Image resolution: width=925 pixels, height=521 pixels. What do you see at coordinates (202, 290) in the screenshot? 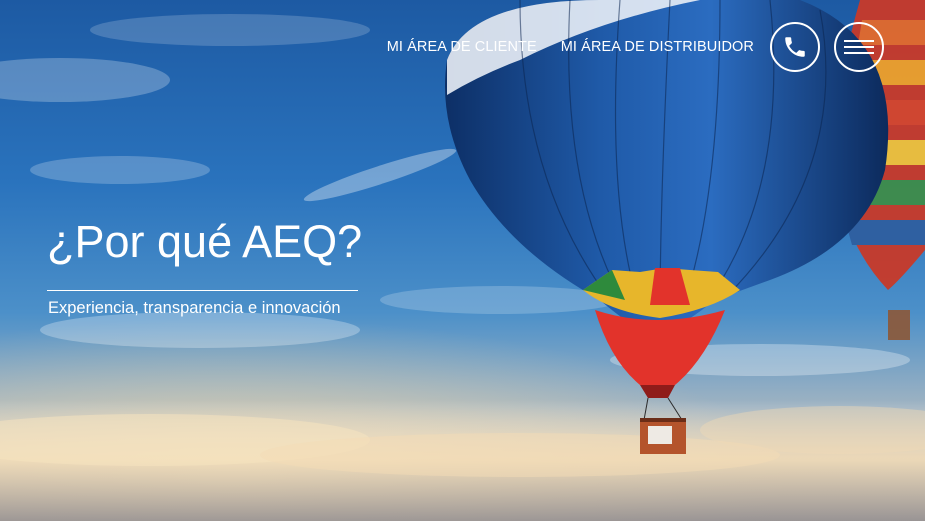
I see `title-divider` at bounding box center [202, 290].